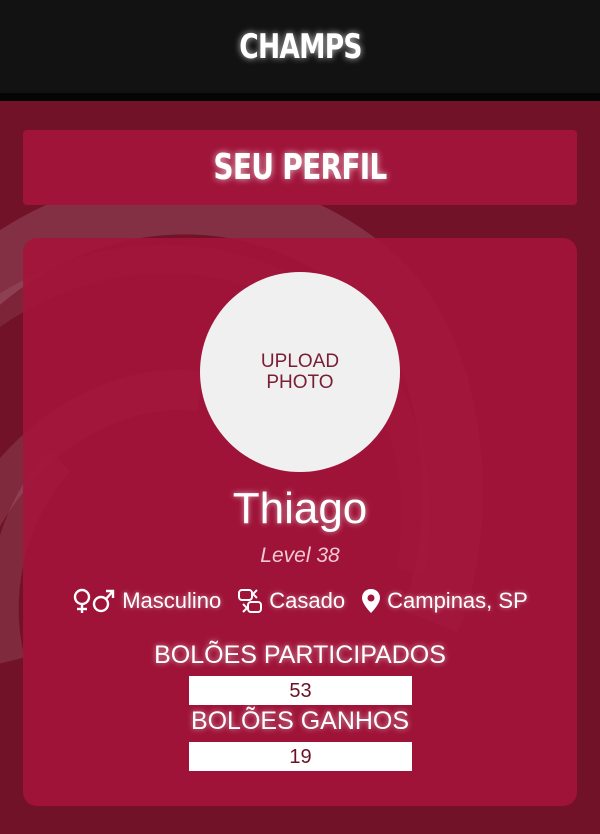 This screenshot has height=834, width=600. I want to click on rings-icon, so click(250, 601).